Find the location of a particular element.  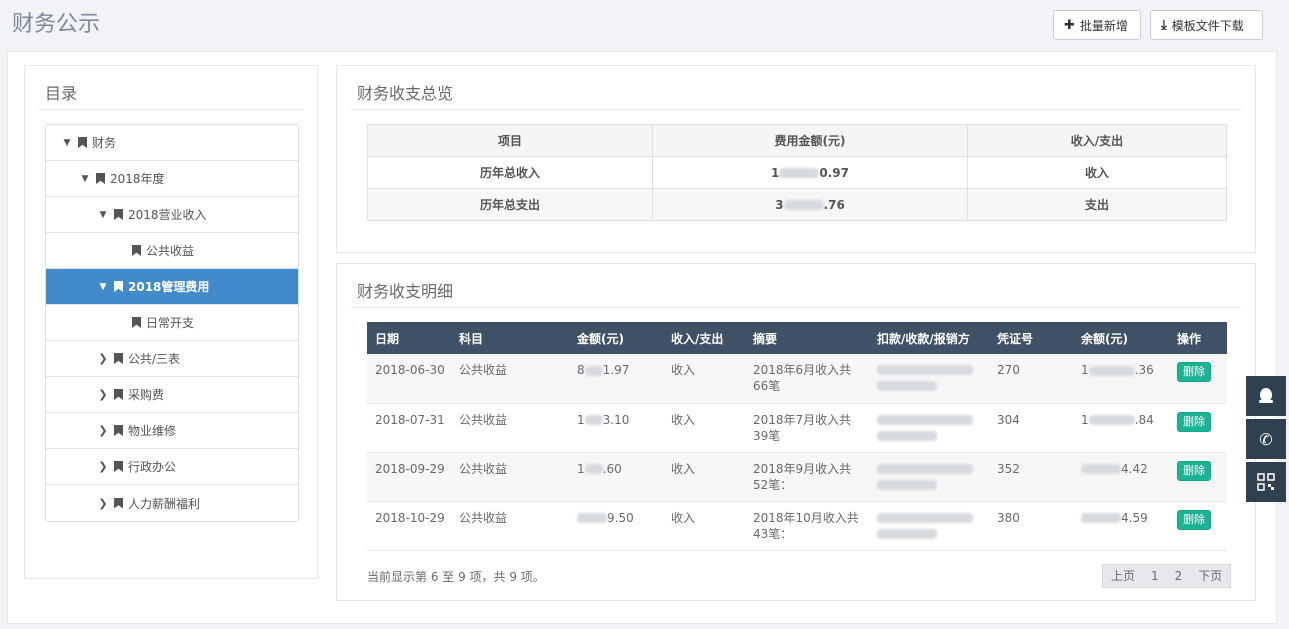

qrcode-button is located at coordinates (1266, 482).